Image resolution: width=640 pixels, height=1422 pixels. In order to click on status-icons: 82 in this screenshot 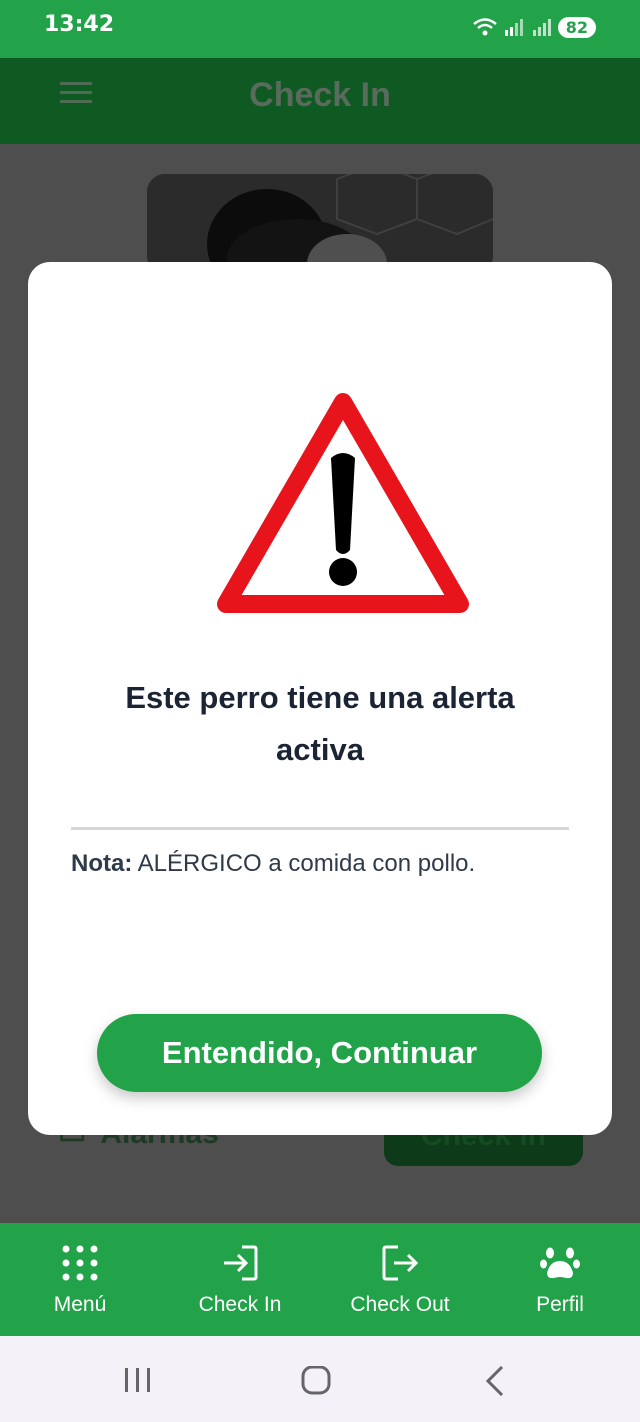, I will do `click(534, 27)`.